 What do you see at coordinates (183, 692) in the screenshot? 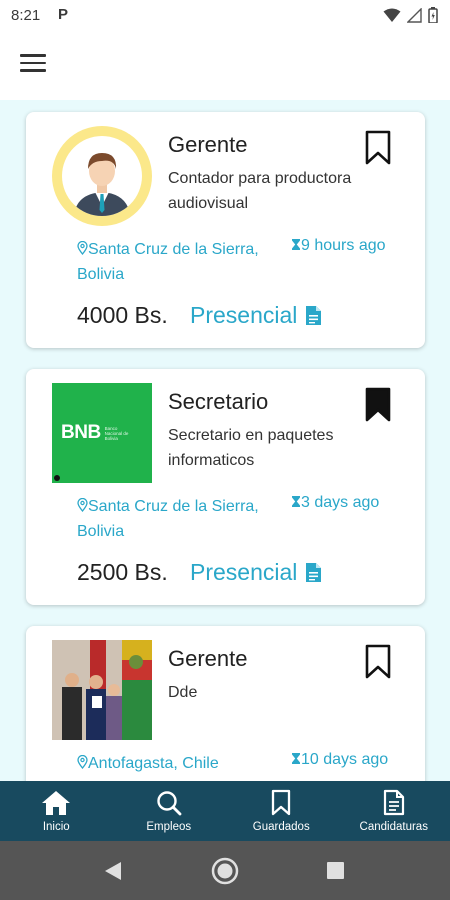
I see `job-description: Dde` at bounding box center [183, 692].